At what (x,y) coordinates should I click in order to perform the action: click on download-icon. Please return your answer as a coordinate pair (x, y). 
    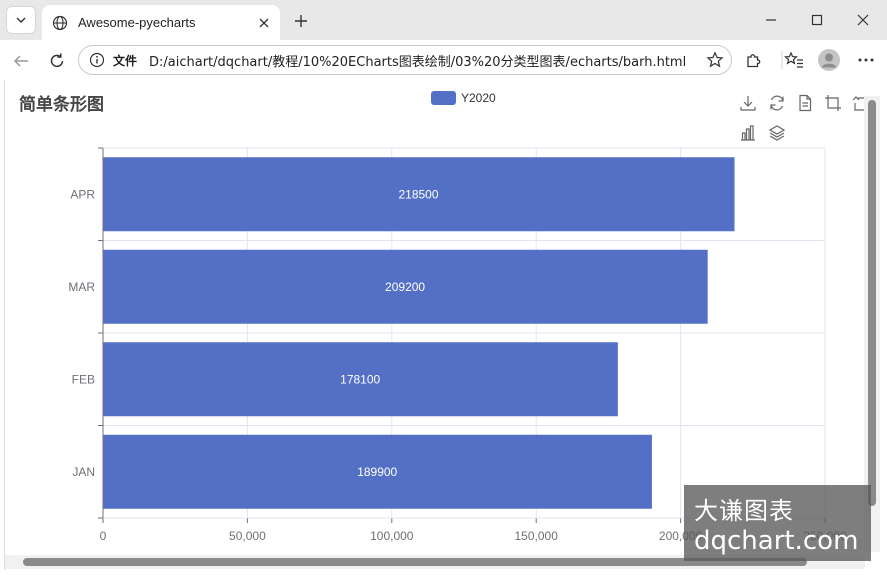
    Looking at the image, I should click on (748, 103).